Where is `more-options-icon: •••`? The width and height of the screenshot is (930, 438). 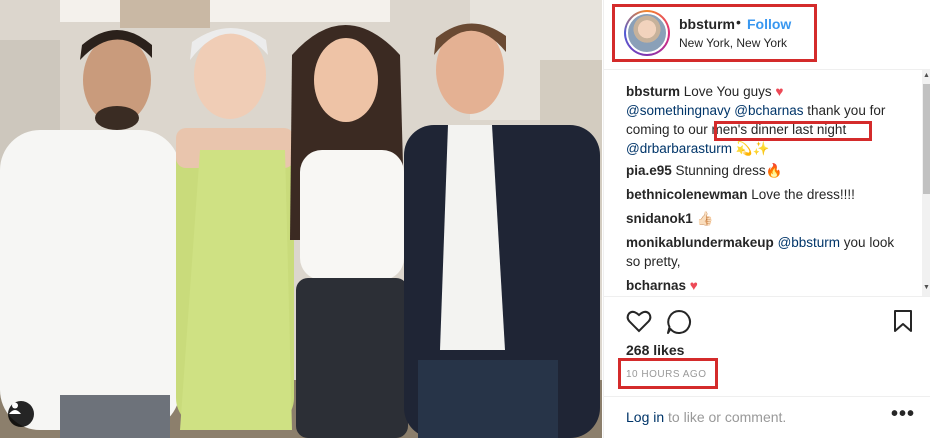 more-options-icon: ••• is located at coordinates (903, 414).